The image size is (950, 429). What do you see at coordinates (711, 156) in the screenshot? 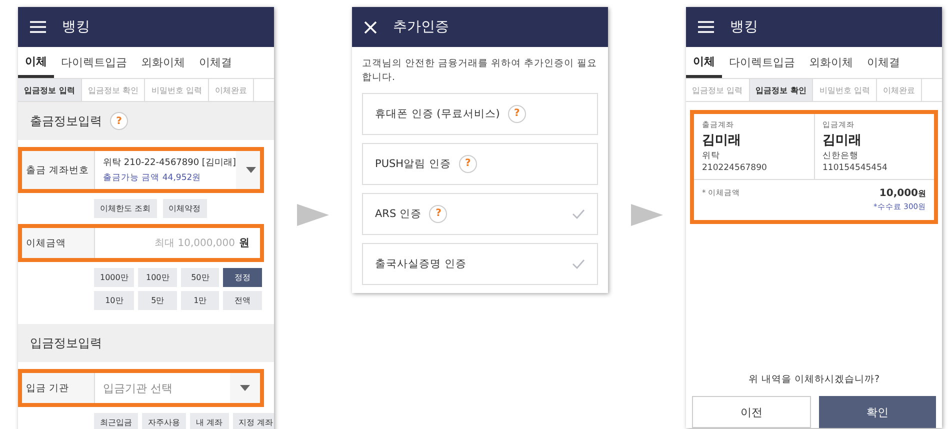
I see `bank-name: 위탁` at bounding box center [711, 156].